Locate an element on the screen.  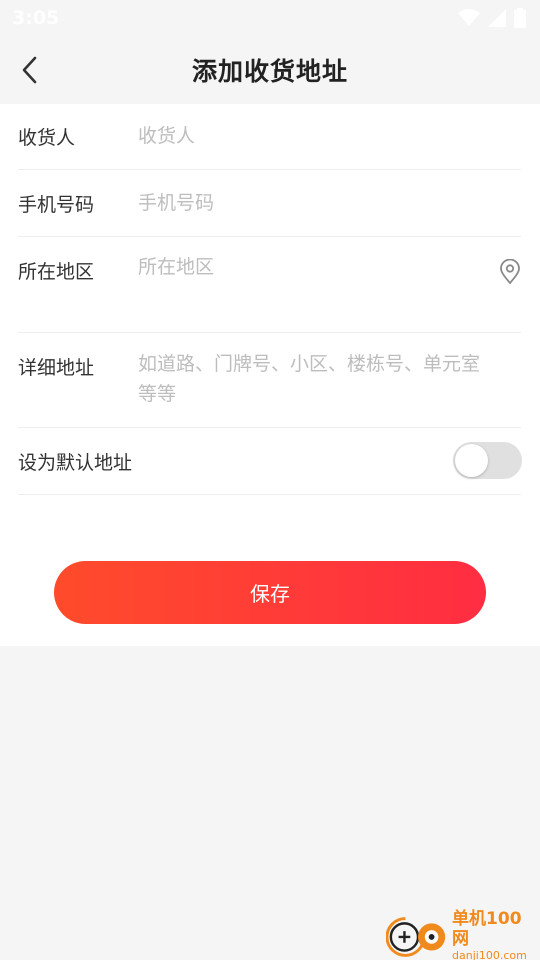
phone-row: 手机号码 is located at coordinates (269, 203).